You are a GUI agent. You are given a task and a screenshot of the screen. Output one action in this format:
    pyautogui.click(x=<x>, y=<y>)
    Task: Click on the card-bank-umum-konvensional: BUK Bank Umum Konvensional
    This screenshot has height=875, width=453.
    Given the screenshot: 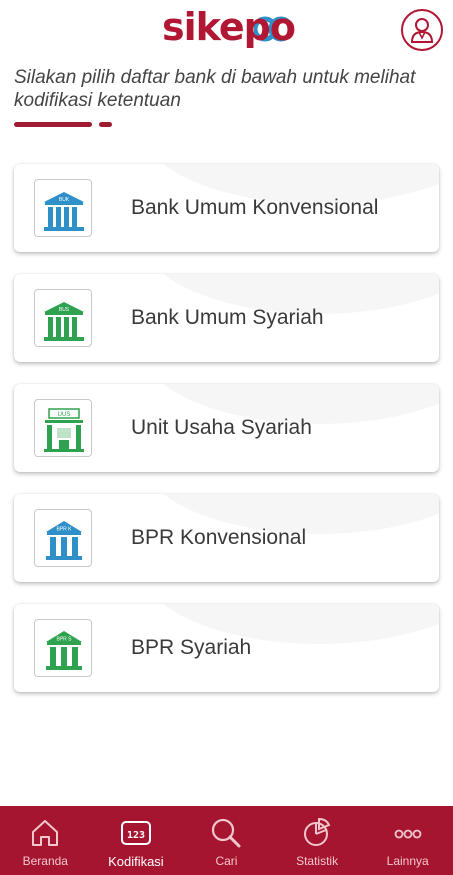 What is the action you would take?
    pyautogui.click(x=226, y=208)
    